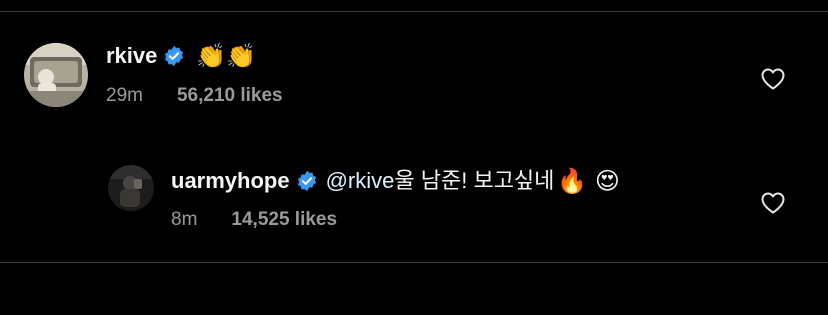 The image size is (828, 315). I want to click on fire-heart-eyes-emoji: 🔥 😍, so click(588, 181).